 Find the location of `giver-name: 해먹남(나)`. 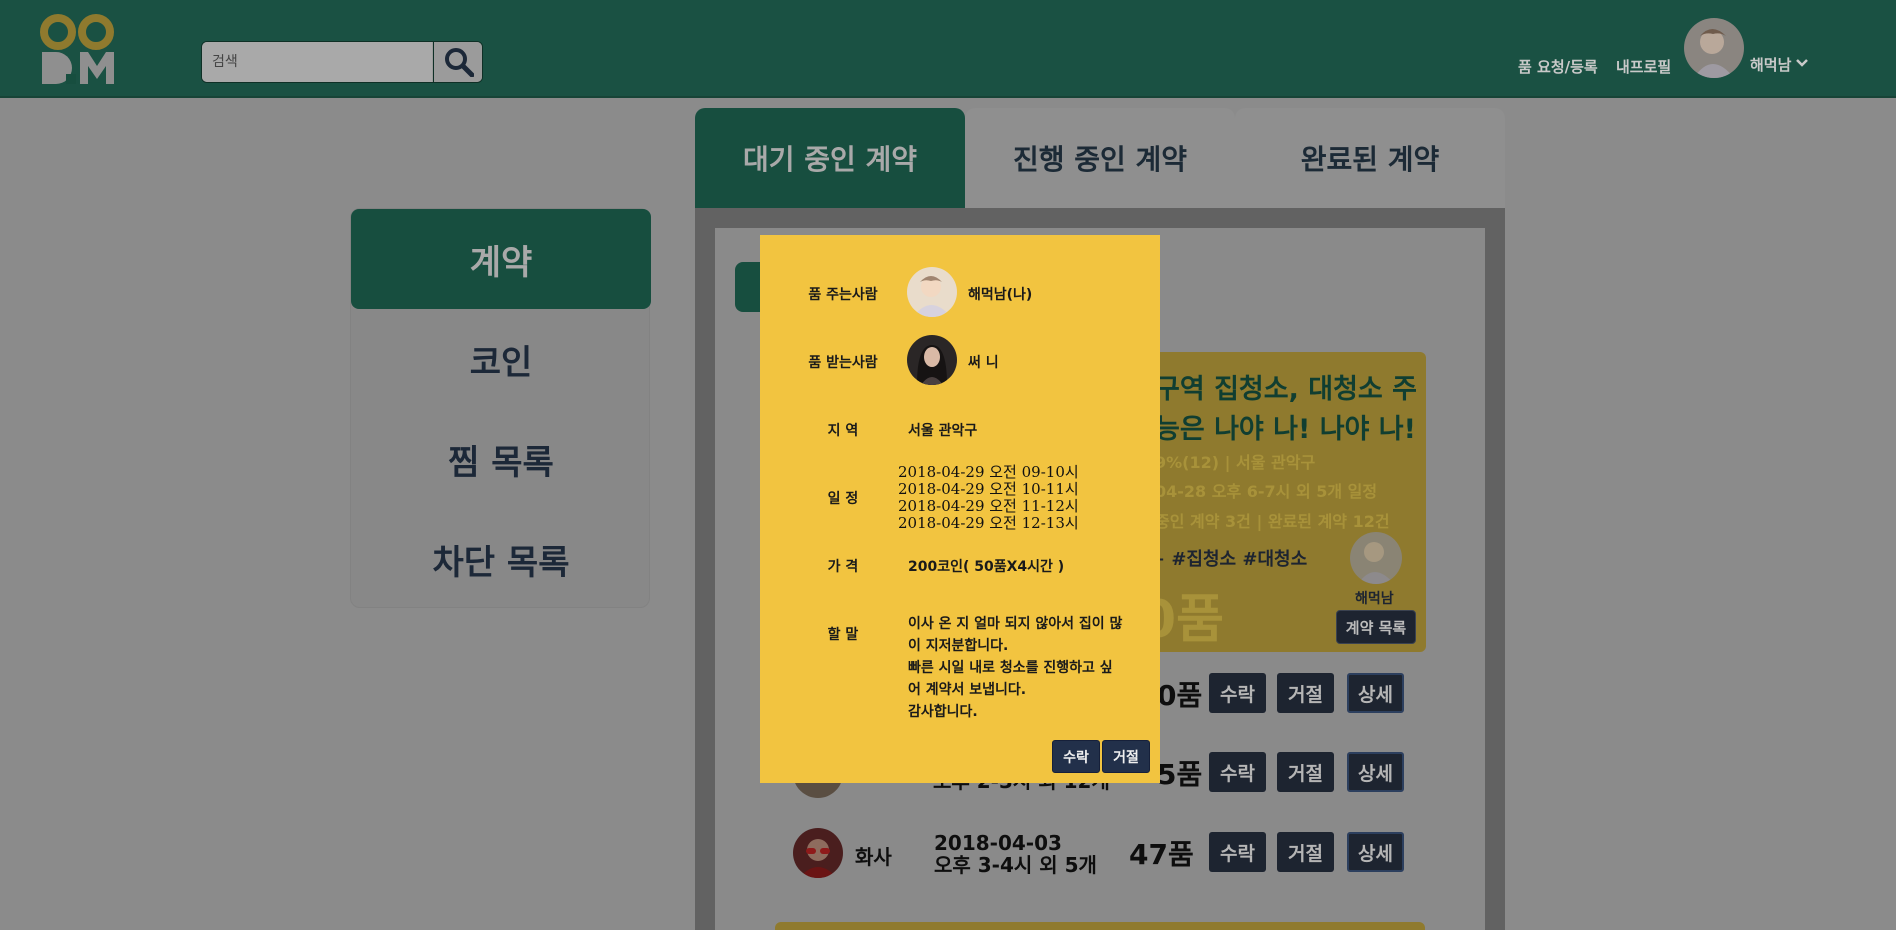

giver-name: 해먹남(나) is located at coordinates (1000, 295).